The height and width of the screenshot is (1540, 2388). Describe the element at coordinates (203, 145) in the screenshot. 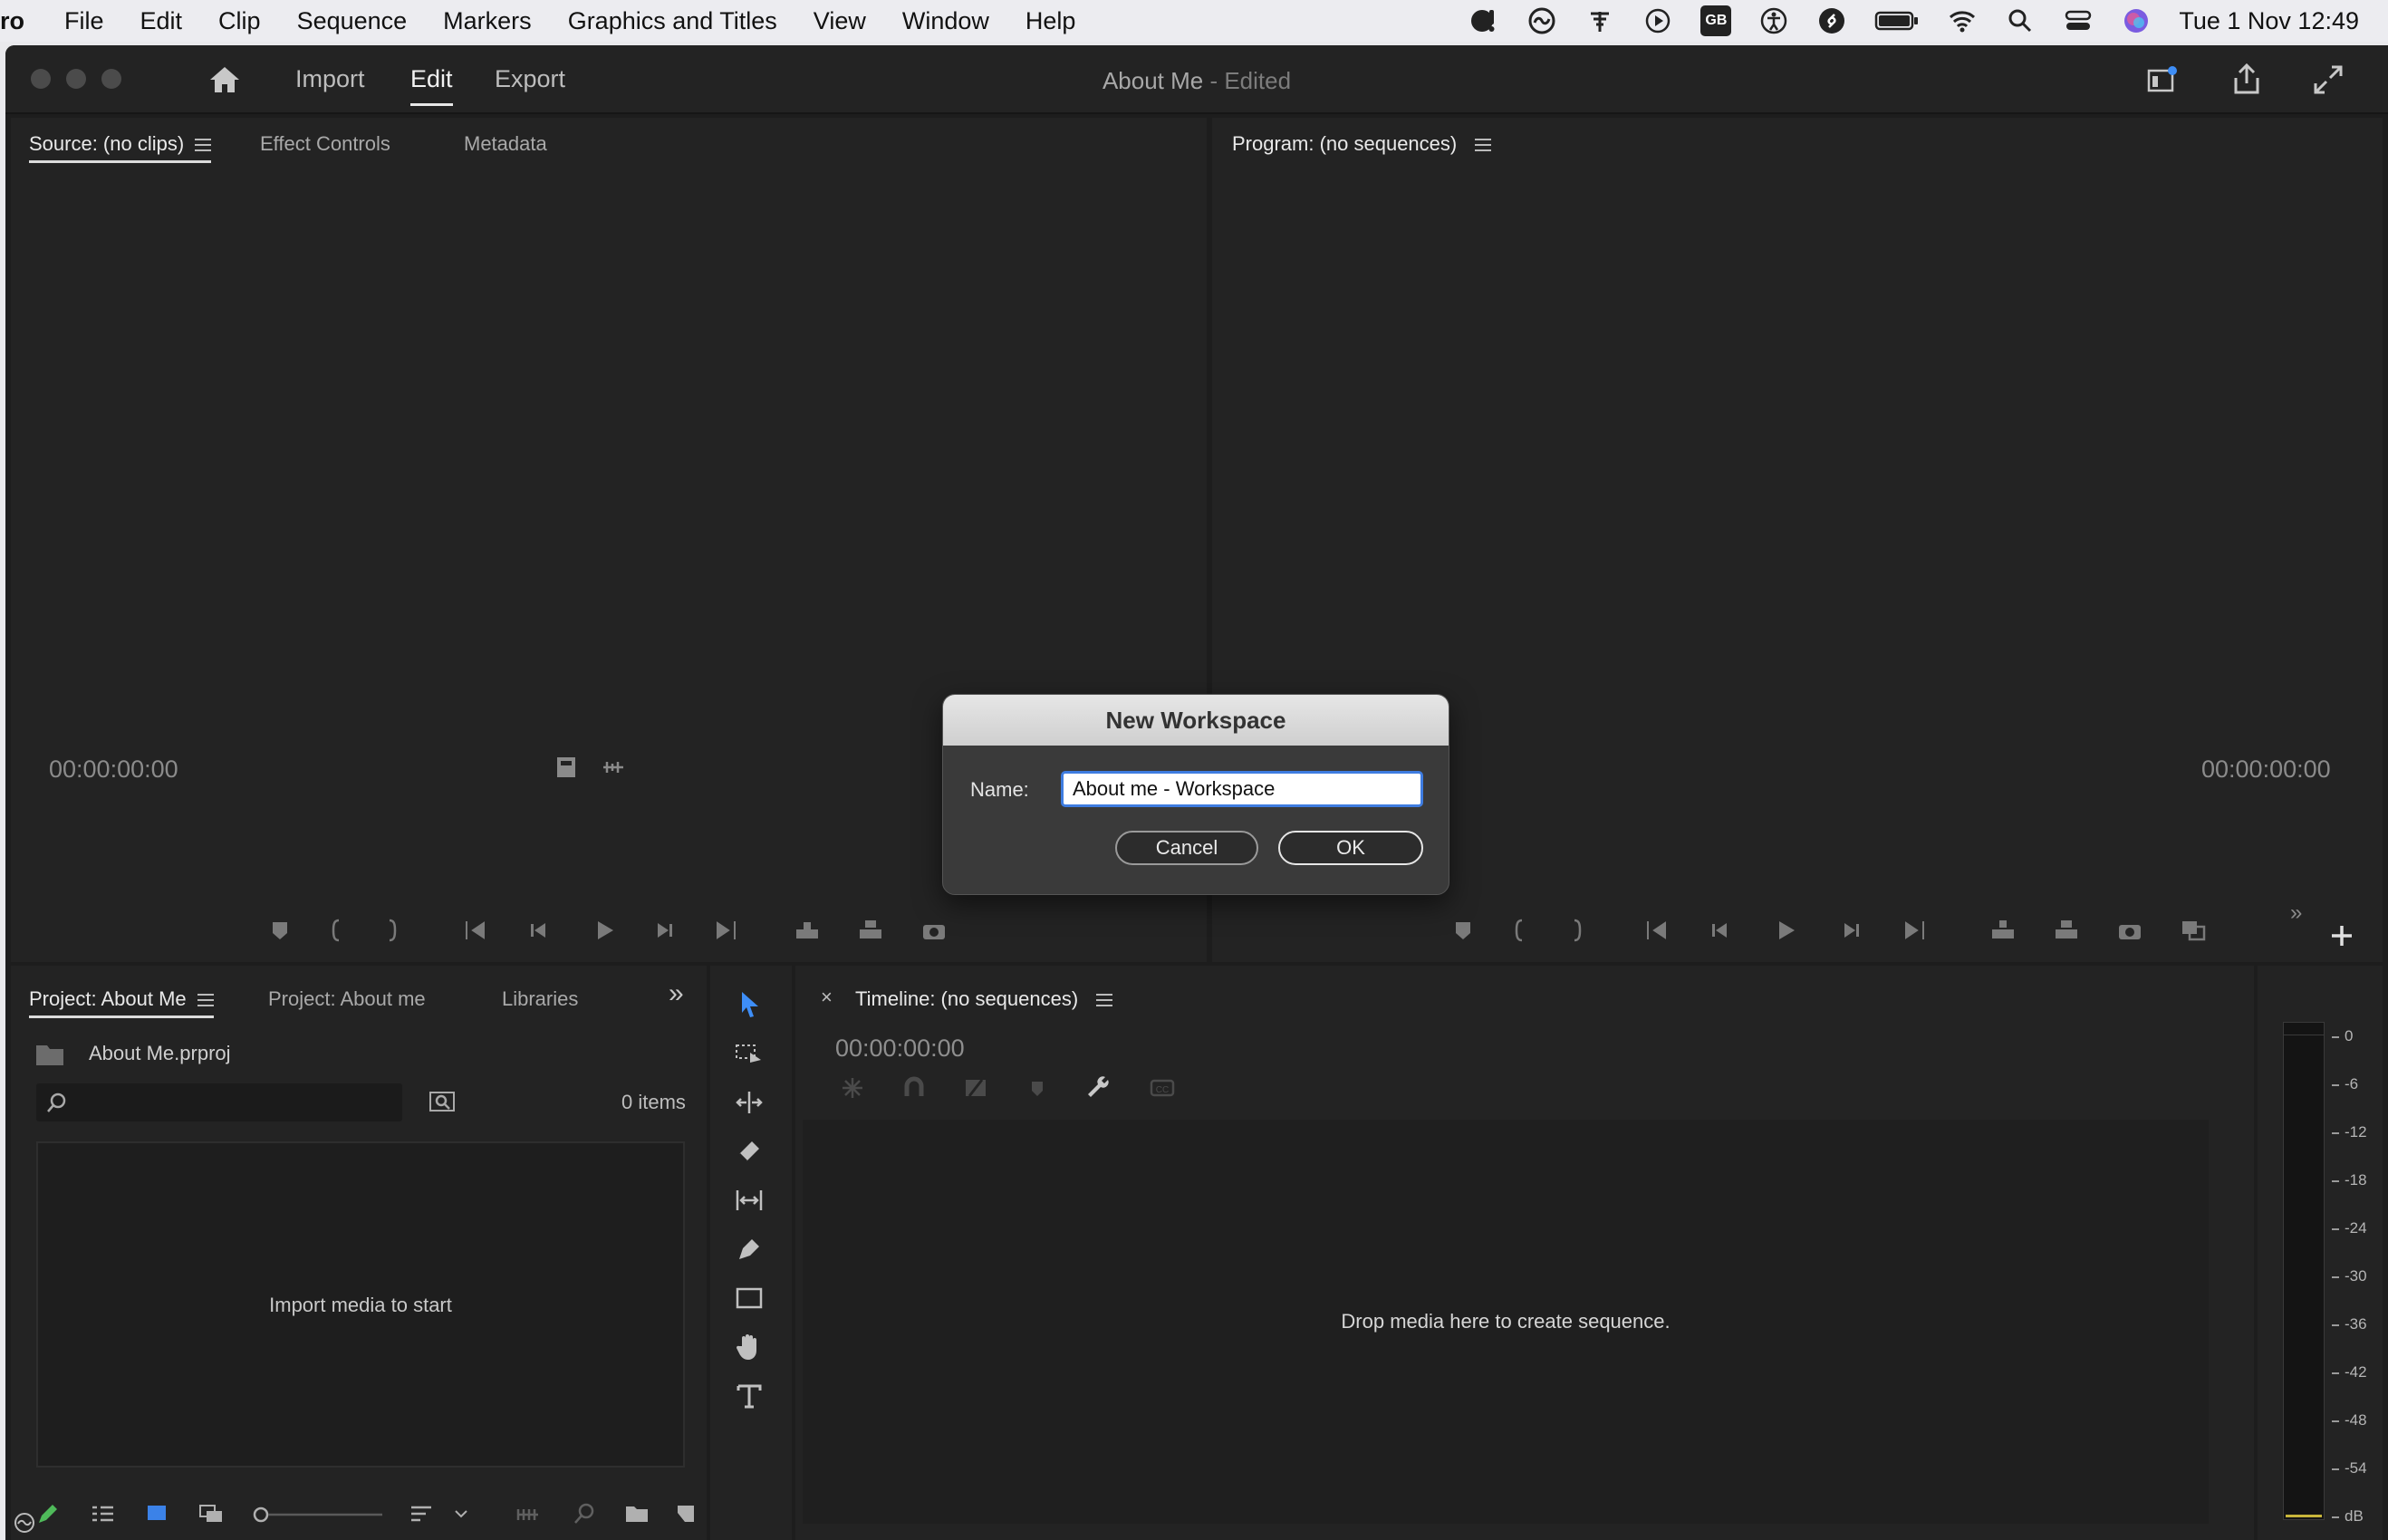

I see `source-panel-menu-icon` at that location.